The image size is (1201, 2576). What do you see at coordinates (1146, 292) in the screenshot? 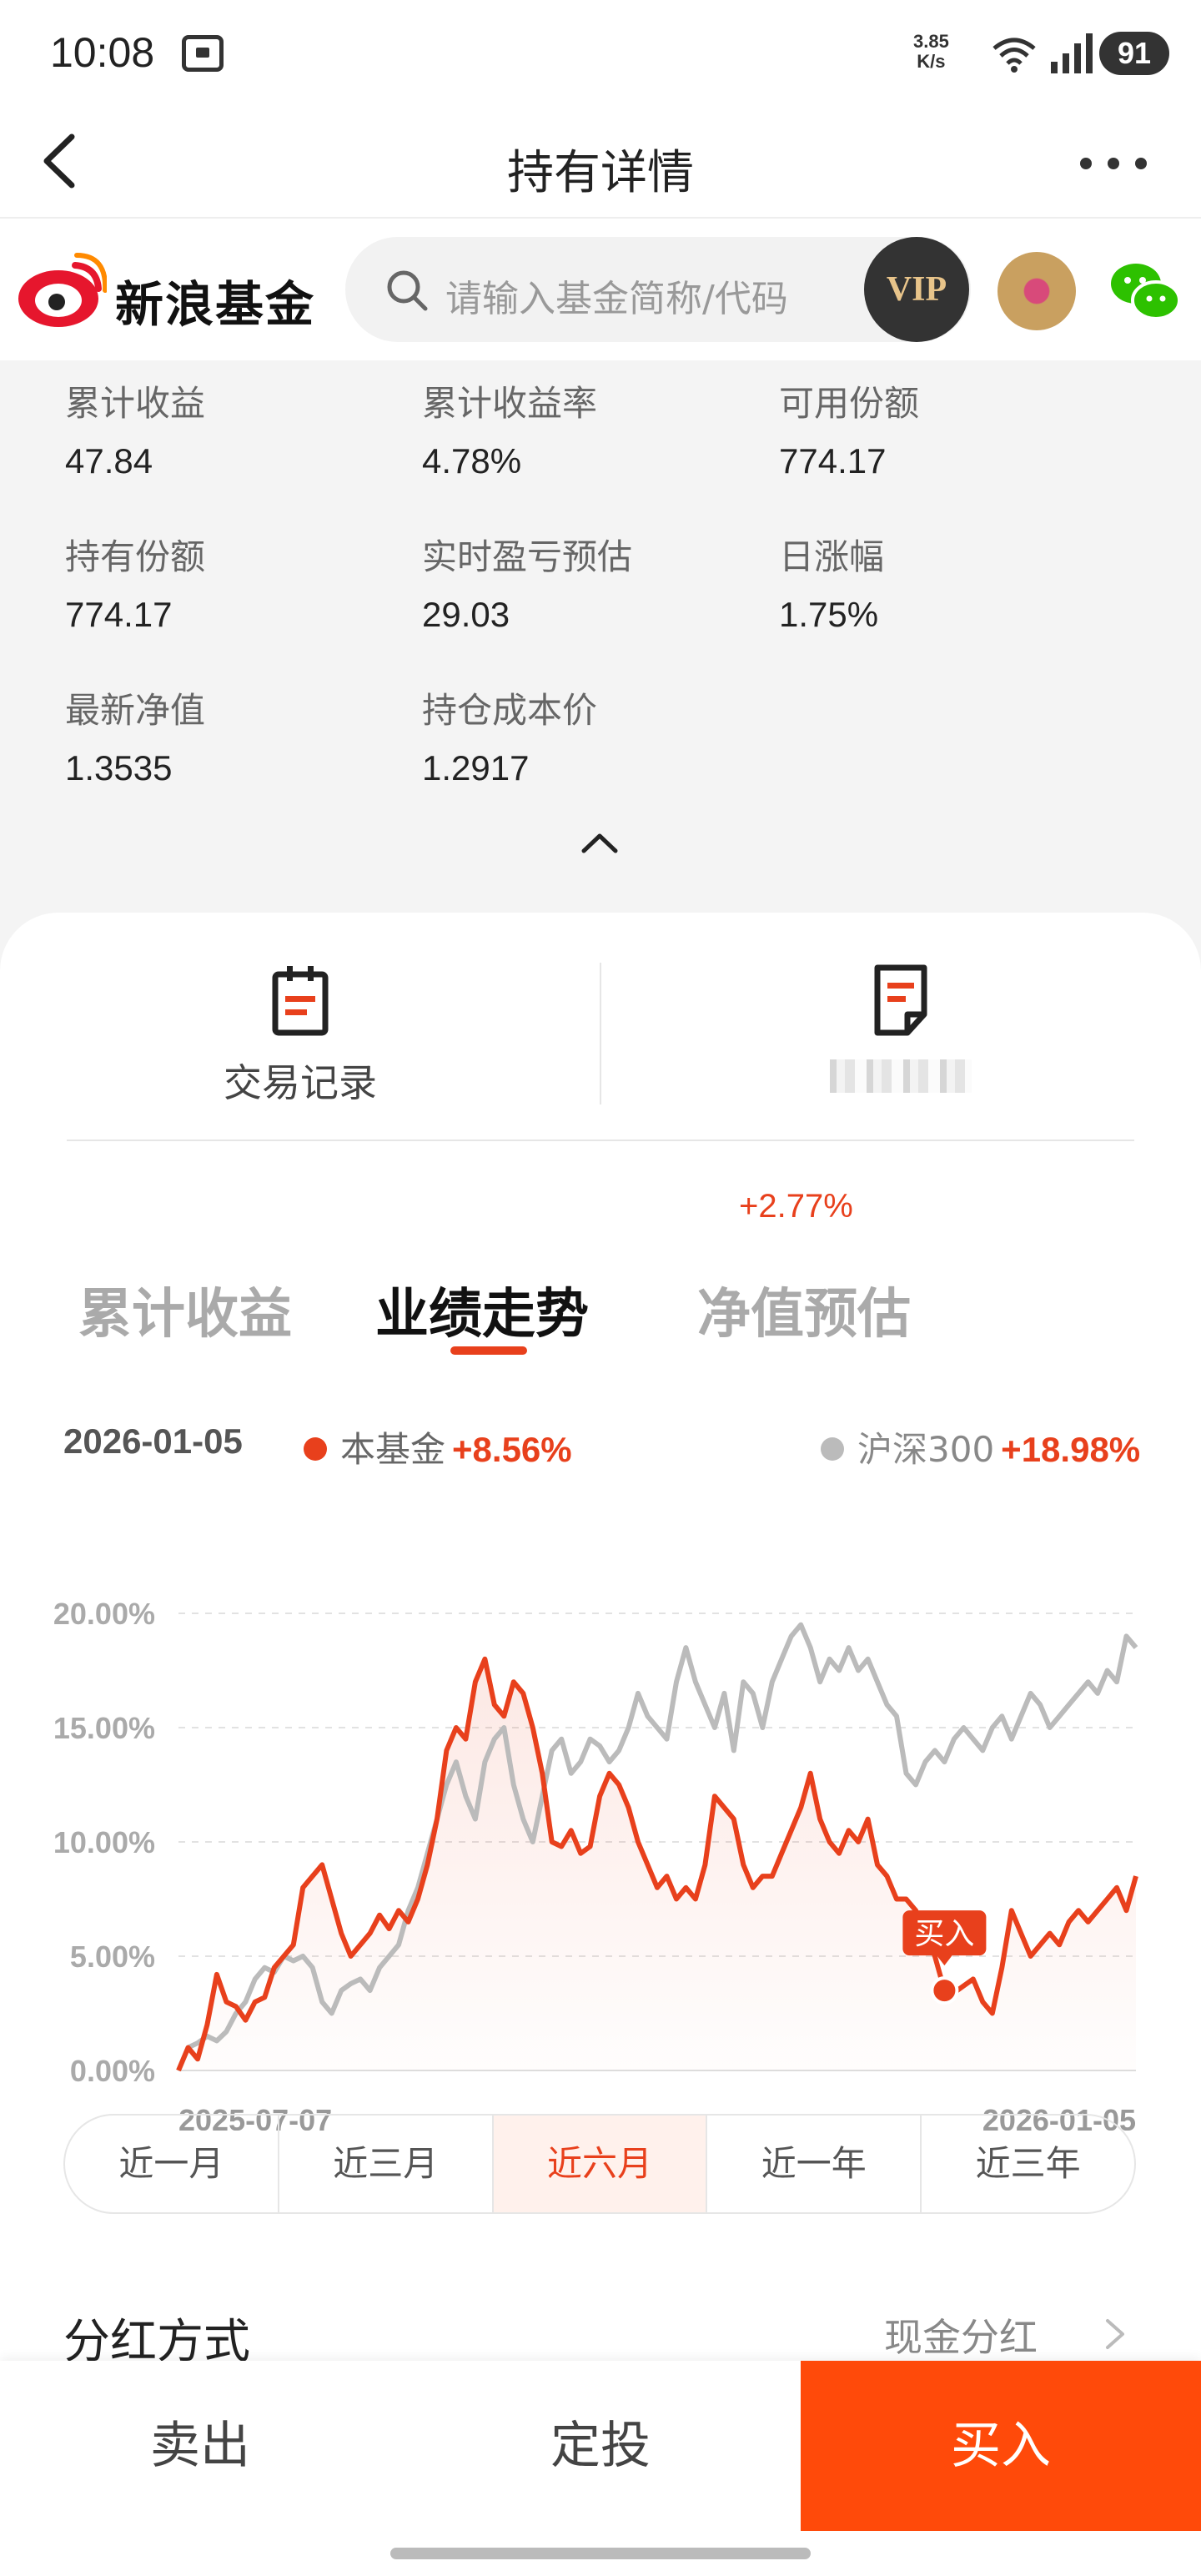
I see `wechat-icon` at bounding box center [1146, 292].